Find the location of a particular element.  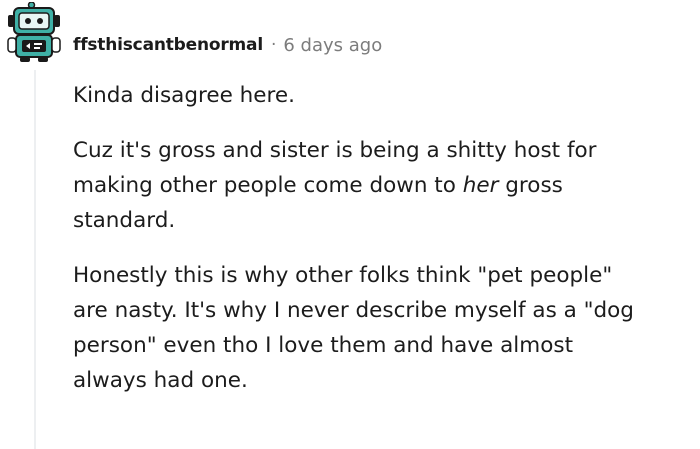

text-segment: making other people come down to is located at coordinates (268, 185).